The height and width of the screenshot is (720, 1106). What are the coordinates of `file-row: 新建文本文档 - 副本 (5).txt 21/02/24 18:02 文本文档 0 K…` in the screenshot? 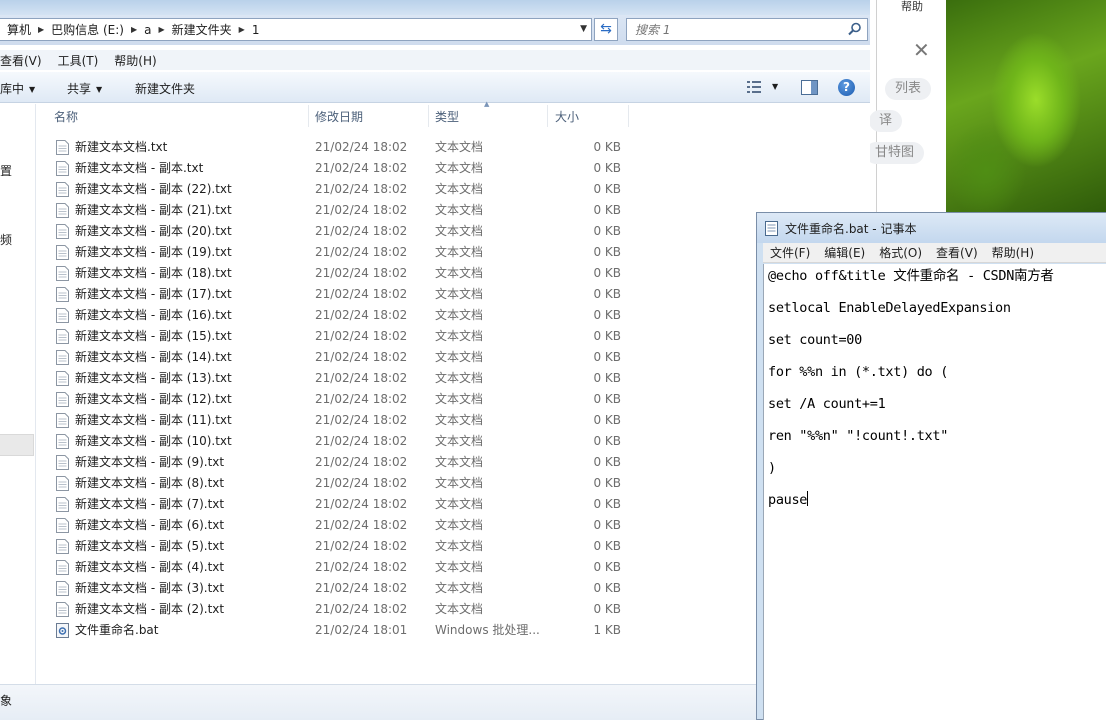 It's located at (354, 546).